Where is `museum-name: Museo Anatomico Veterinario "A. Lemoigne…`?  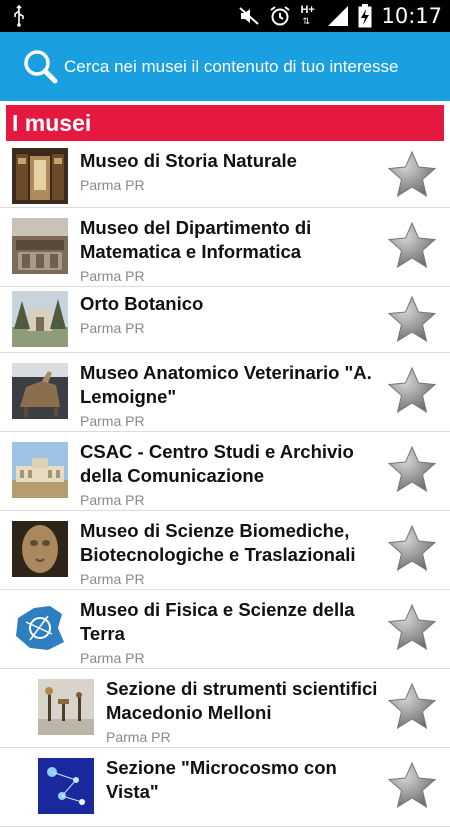
museum-name: Museo Anatomico Veterinario "A. Lemoigne… is located at coordinates (226, 384).